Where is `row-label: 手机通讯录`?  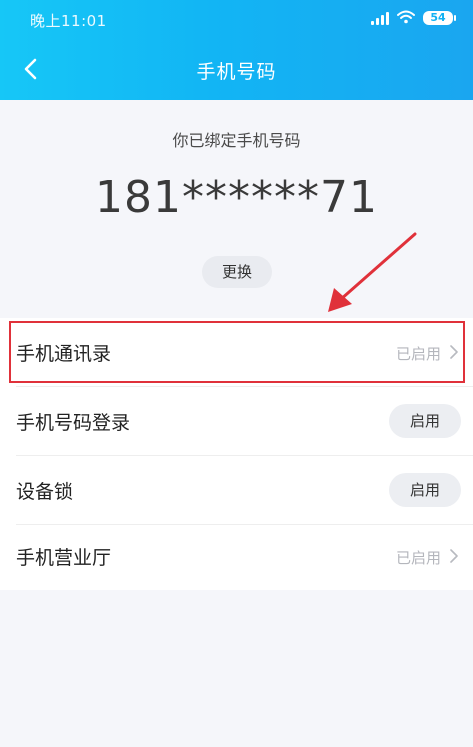 row-label: 手机通讯录 is located at coordinates (64, 354).